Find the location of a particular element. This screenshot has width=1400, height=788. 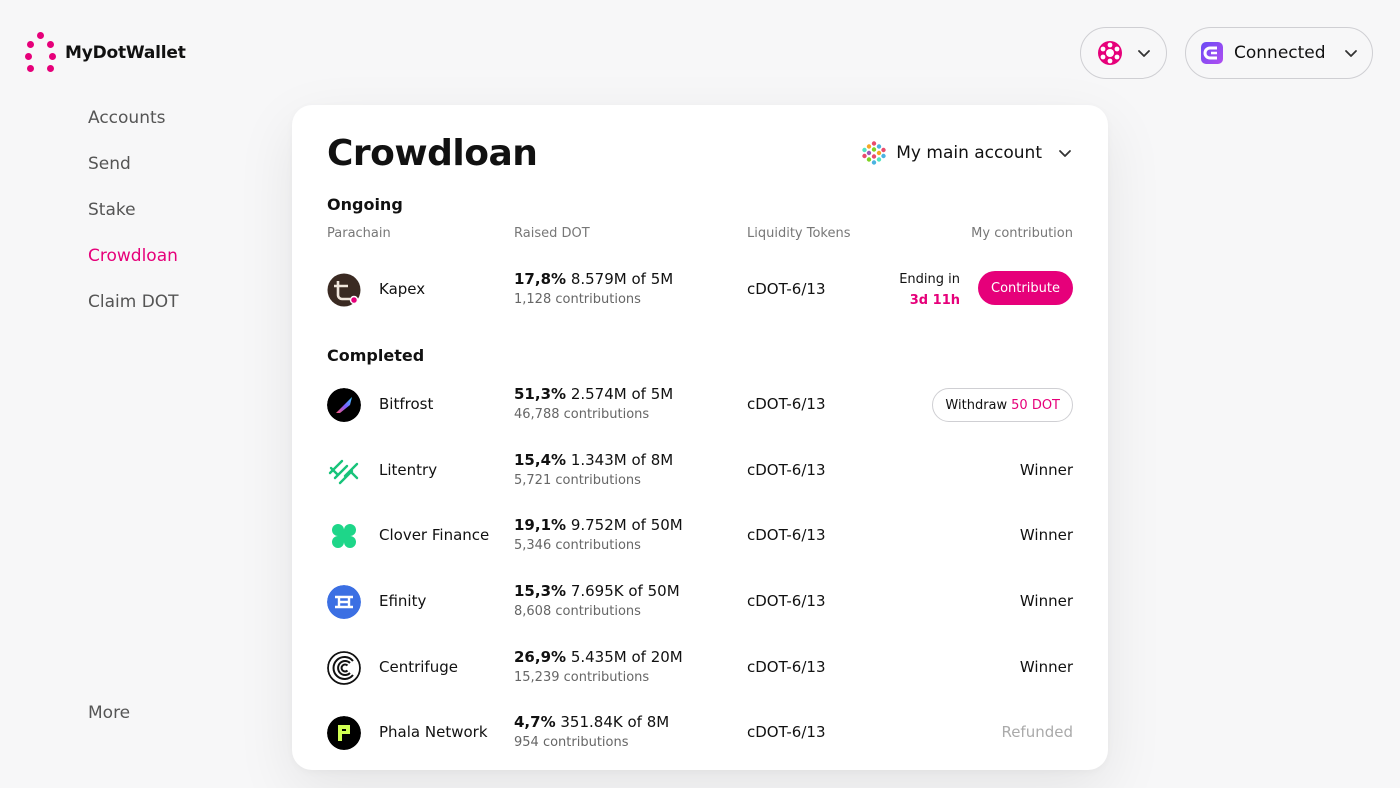

parachain-name: Kapex is located at coordinates (402, 289).